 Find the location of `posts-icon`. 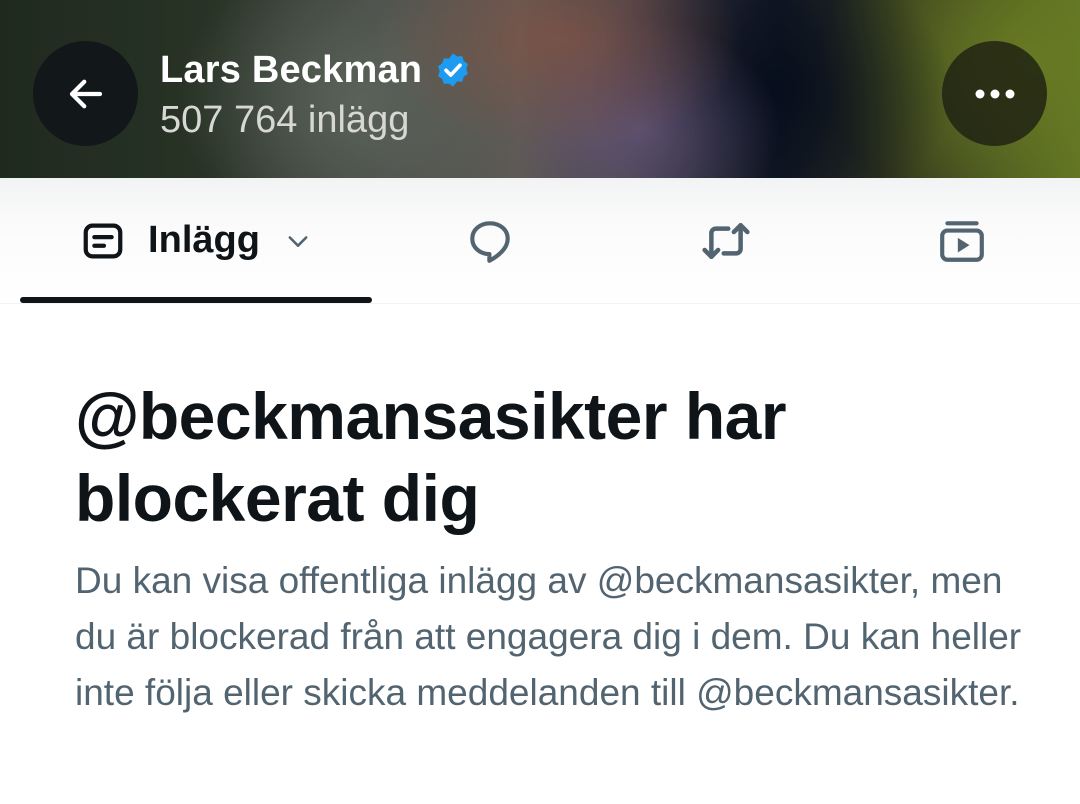

posts-icon is located at coordinates (103, 241).